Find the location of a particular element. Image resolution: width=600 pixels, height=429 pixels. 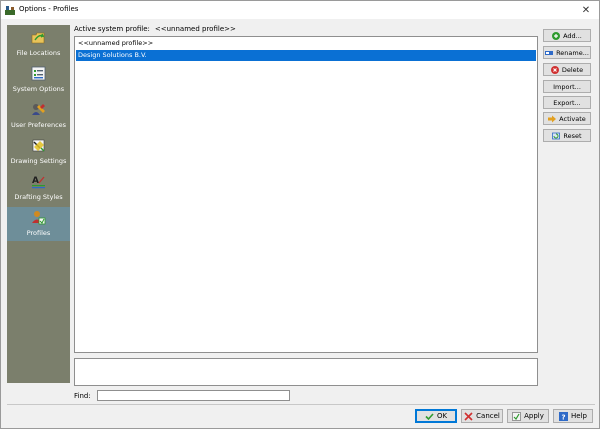

sidebar-item-profiles: Profiles is located at coordinates (38, 224).